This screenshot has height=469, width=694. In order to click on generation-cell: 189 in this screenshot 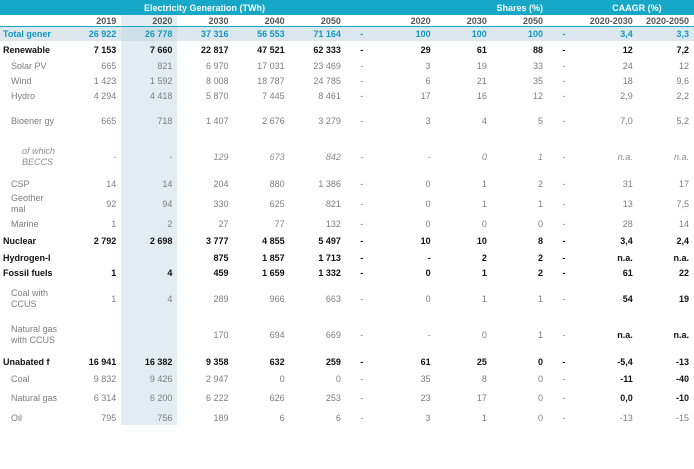, I will do `click(205, 417)`.